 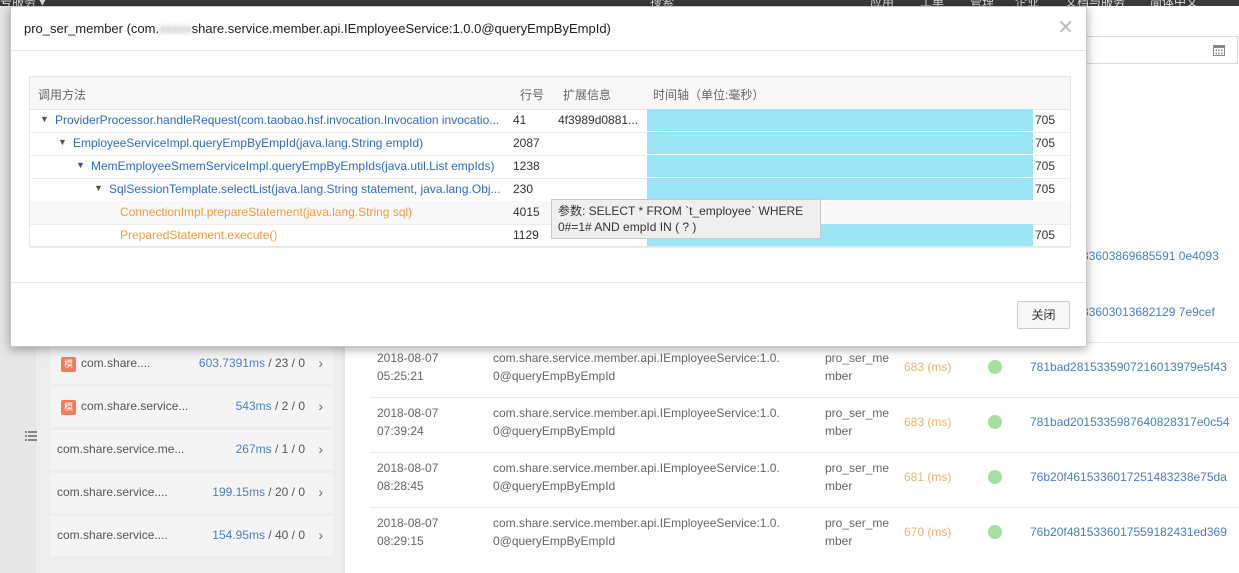 I want to click on tooltip-line: 参数: SELECT * FROM `t_employee` WHERE, so click(x=681, y=211).